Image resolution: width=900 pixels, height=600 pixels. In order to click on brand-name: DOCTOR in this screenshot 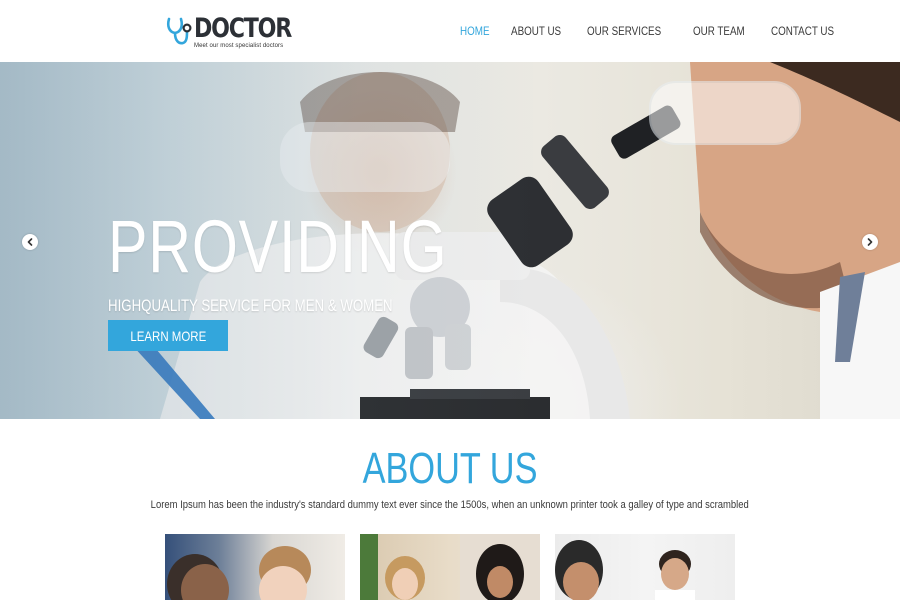, I will do `click(243, 28)`.